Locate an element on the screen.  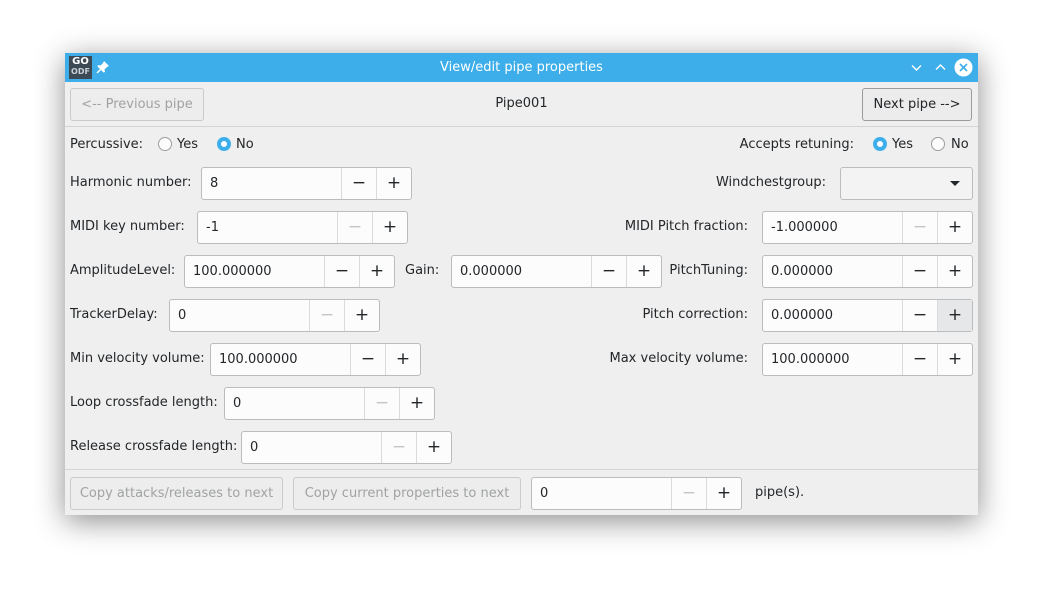
pitch-tuning-spinbox: 0.000000 − + is located at coordinates (867, 271).